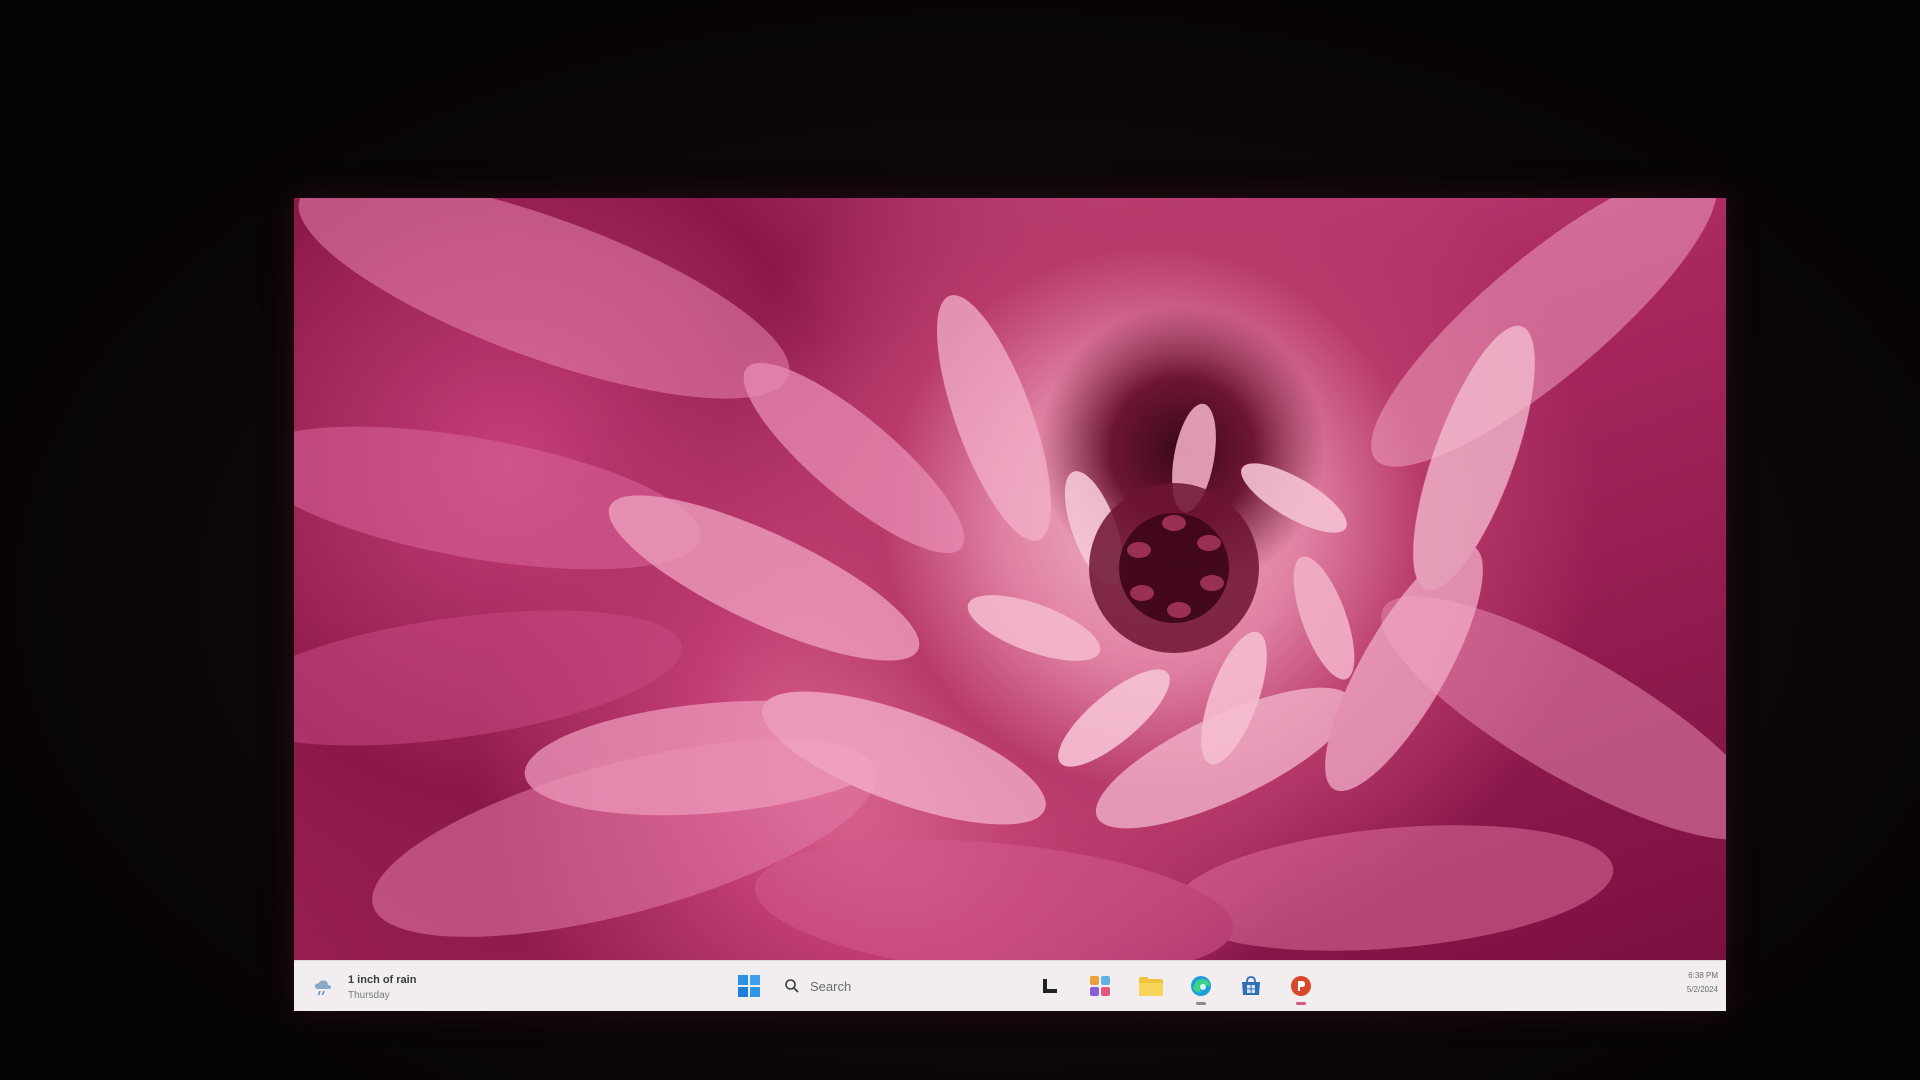 This screenshot has width=1920, height=1080. I want to click on windows-logo-icon, so click(749, 986).